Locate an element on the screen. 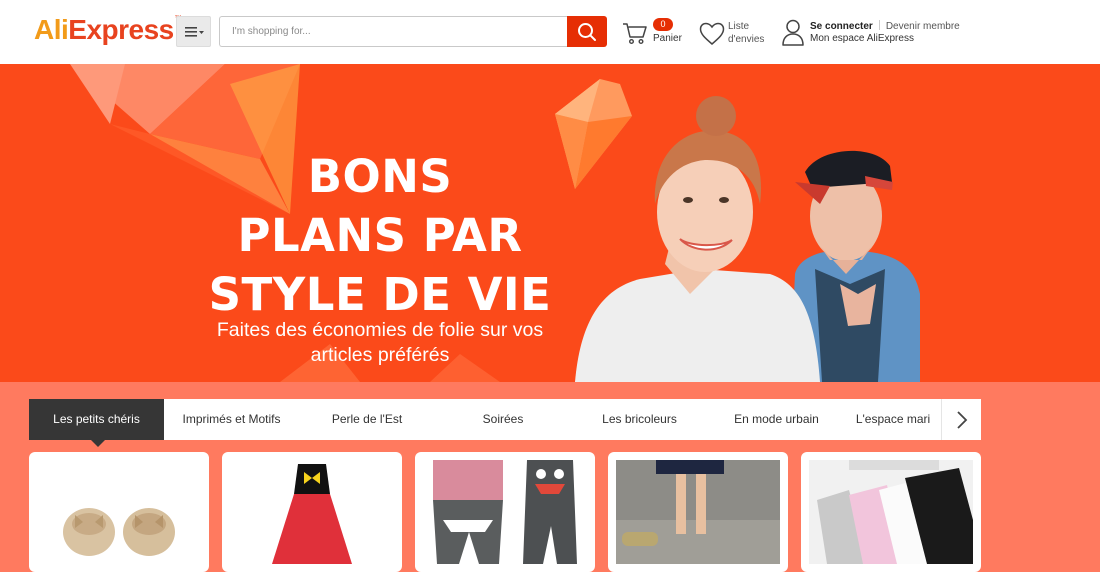 Image resolution: width=1100 pixels, height=572 pixels. cart-count-badge: 0 is located at coordinates (663, 24).